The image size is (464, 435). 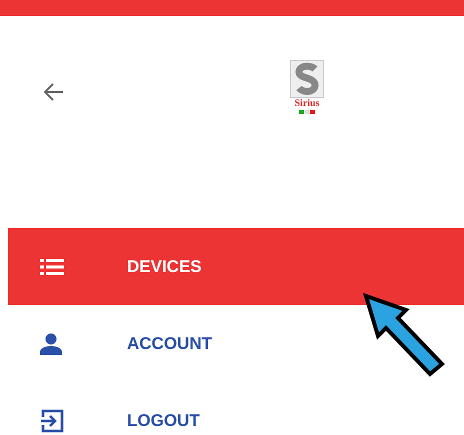 What do you see at coordinates (54, 92) in the screenshot?
I see `back-arrow-icon` at bounding box center [54, 92].